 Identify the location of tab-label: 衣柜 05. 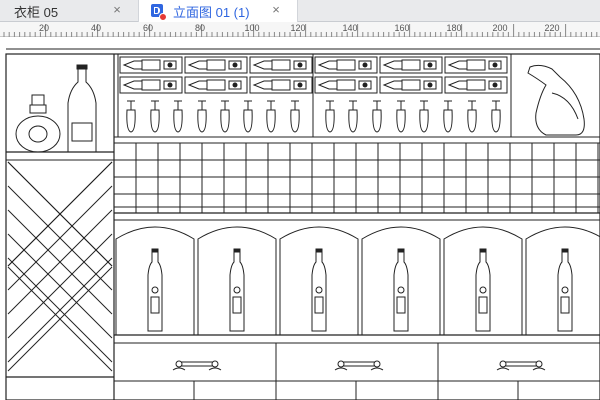
(36, 12).